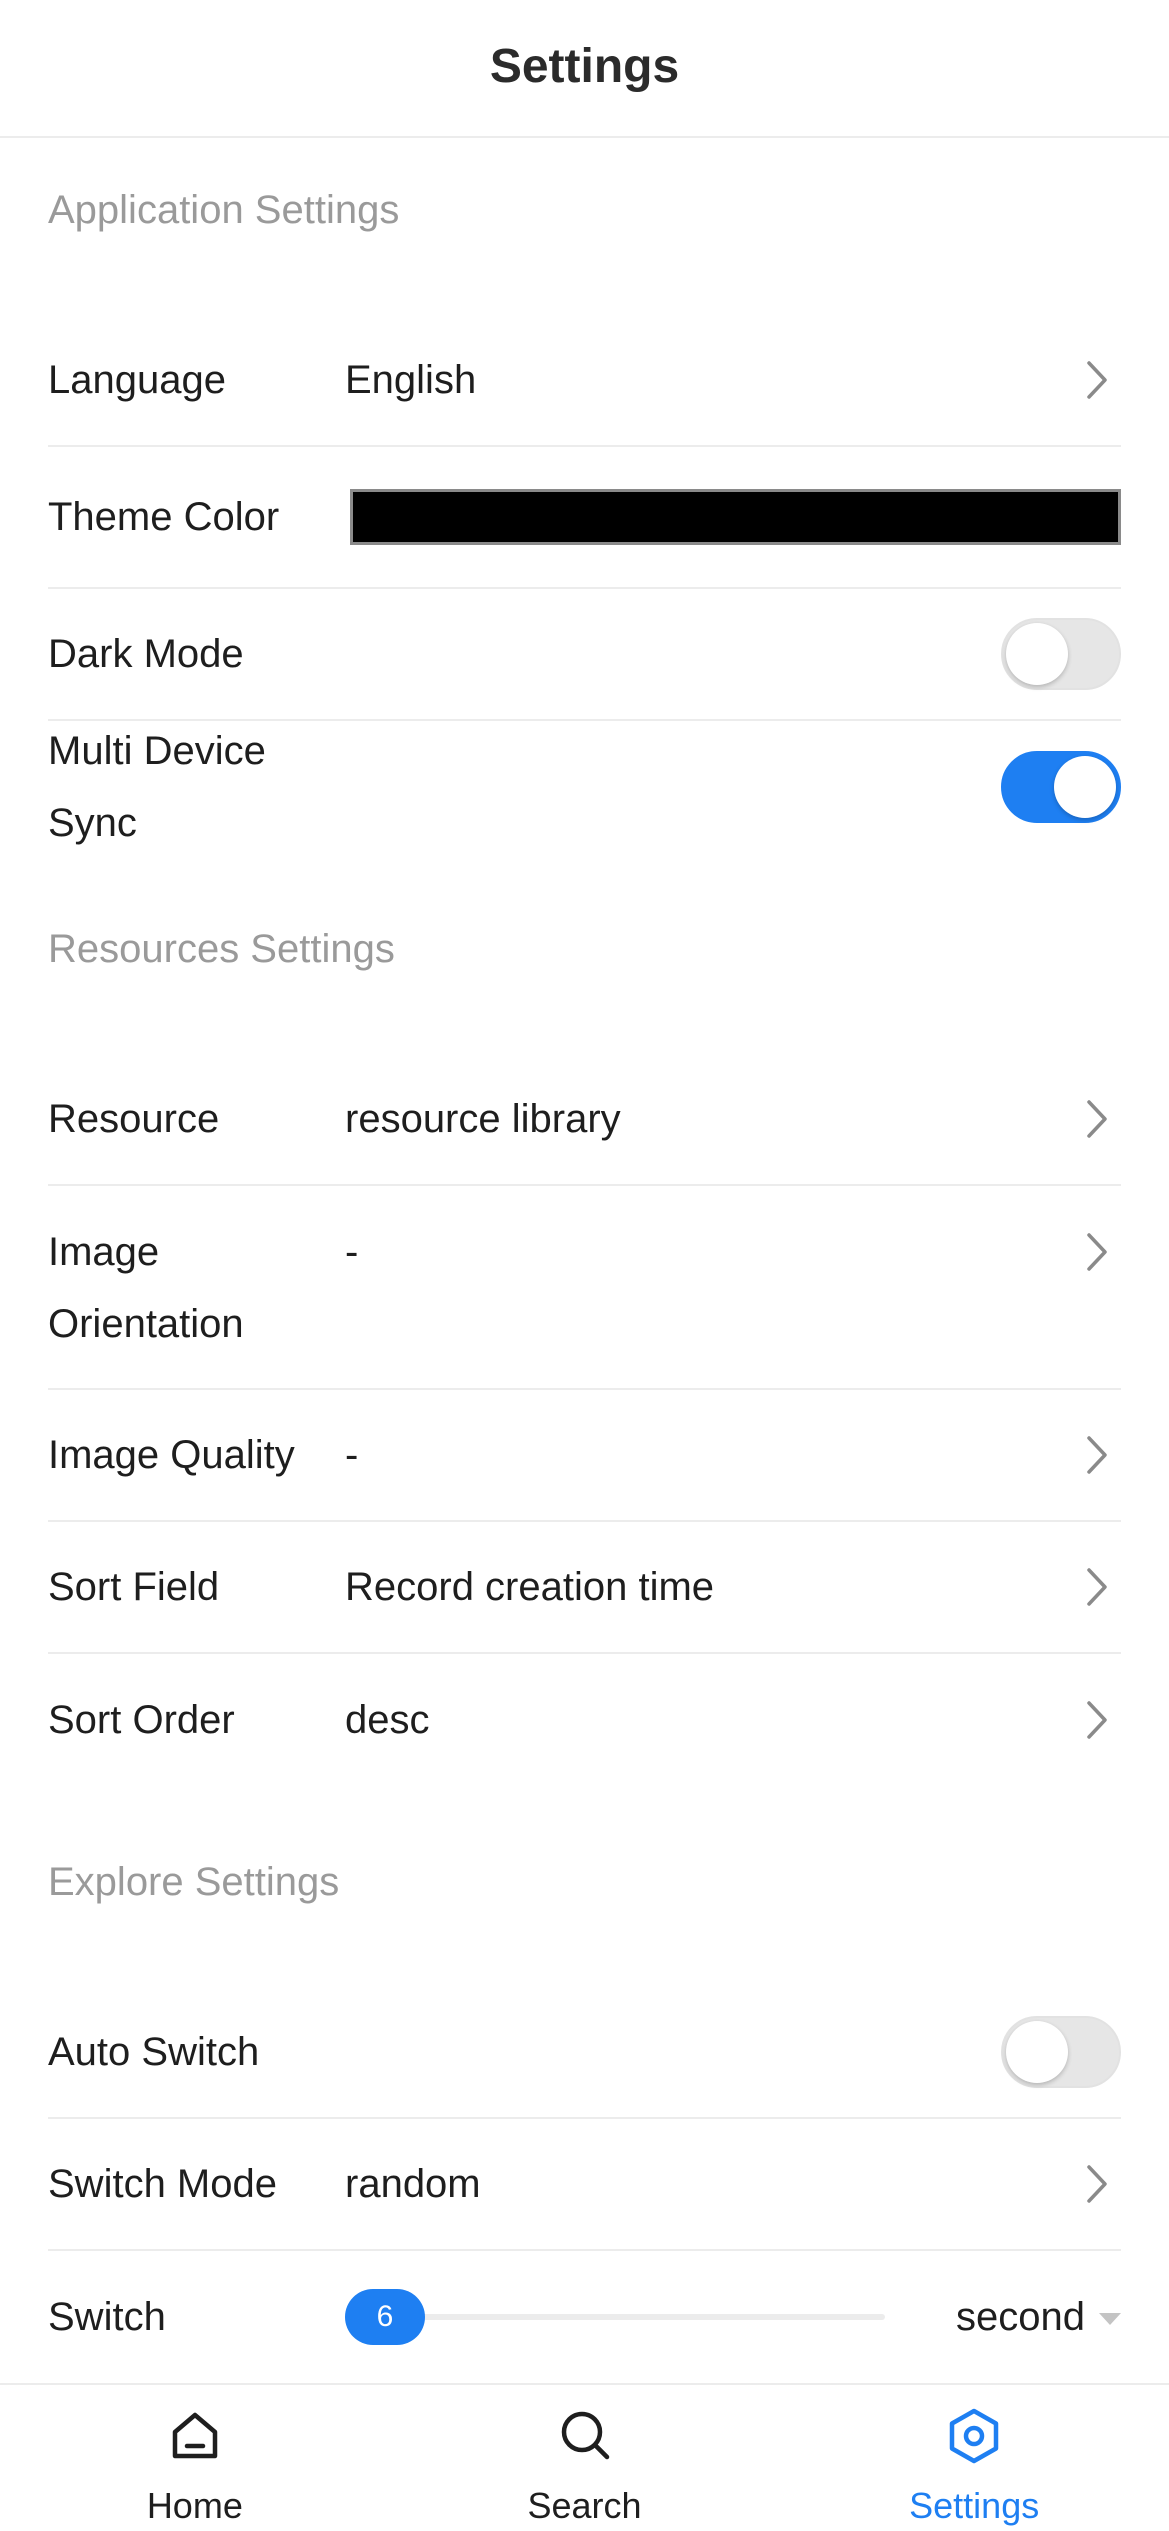  What do you see at coordinates (483, 1119) in the screenshot?
I see `resource-value: resource library` at bounding box center [483, 1119].